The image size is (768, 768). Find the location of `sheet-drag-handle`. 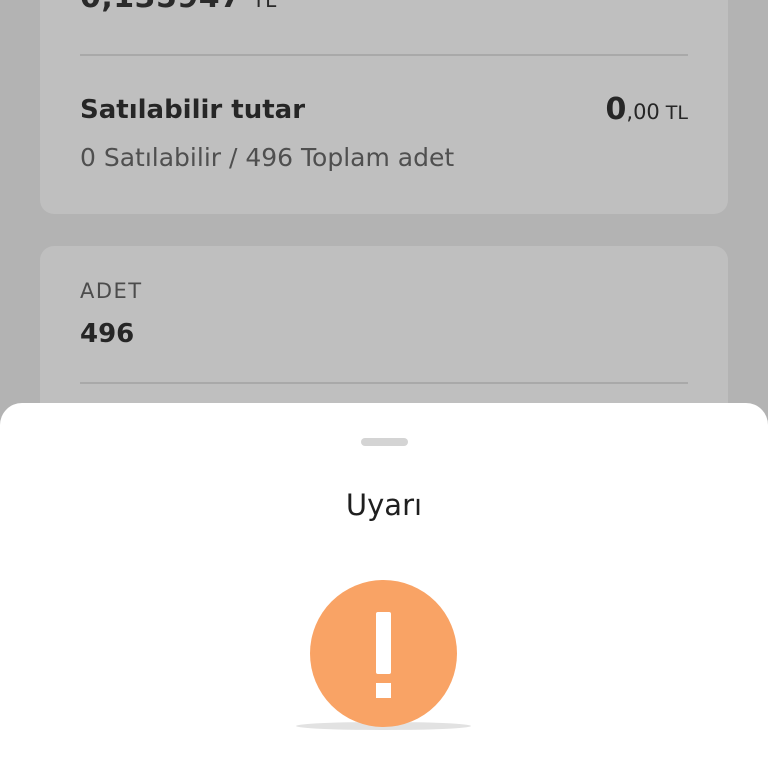

sheet-drag-handle is located at coordinates (384, 442).